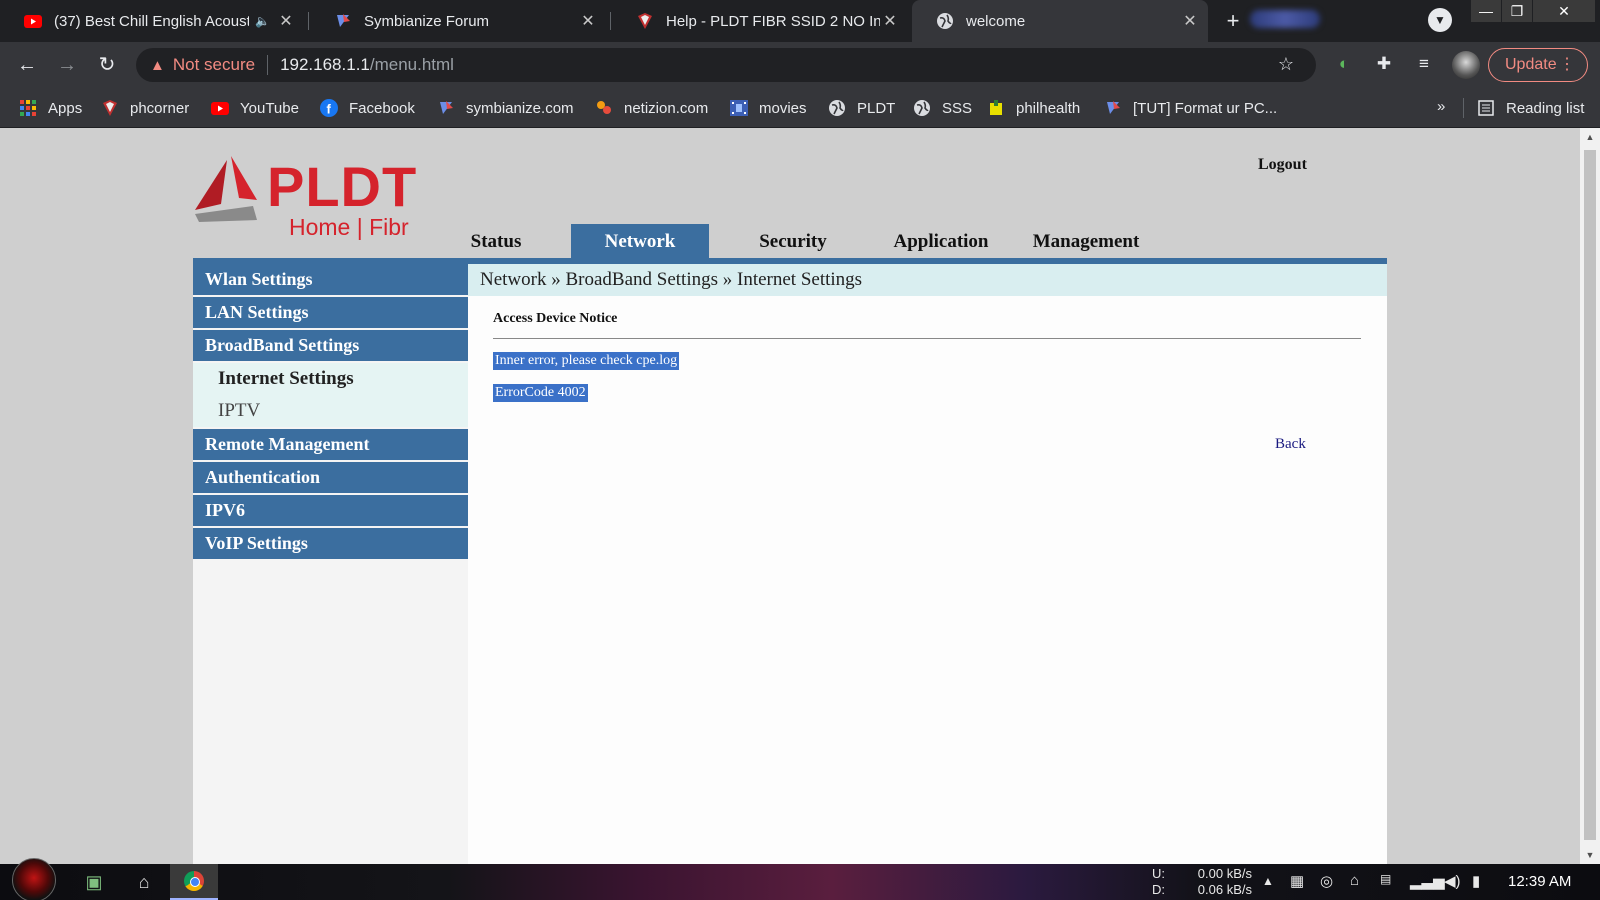 The width and height of the screenshot is (1600, 900). What do you see at coordinates (325, 64) in the screenshot?
I see `url-host: 192.168.1.1` at bounding box center [325, 64].